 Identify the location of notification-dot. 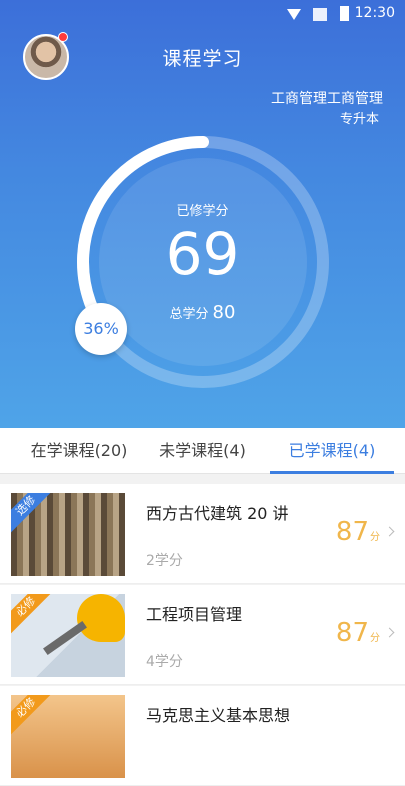
(63, 37).